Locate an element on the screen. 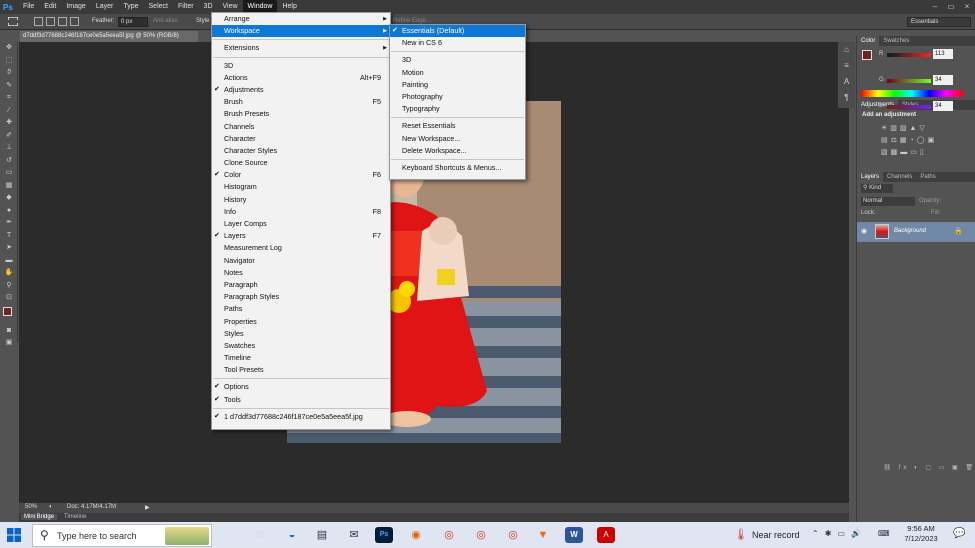  menu-item-paragraph-styles: Paragraph Styles is located at coordinates (301, 297).